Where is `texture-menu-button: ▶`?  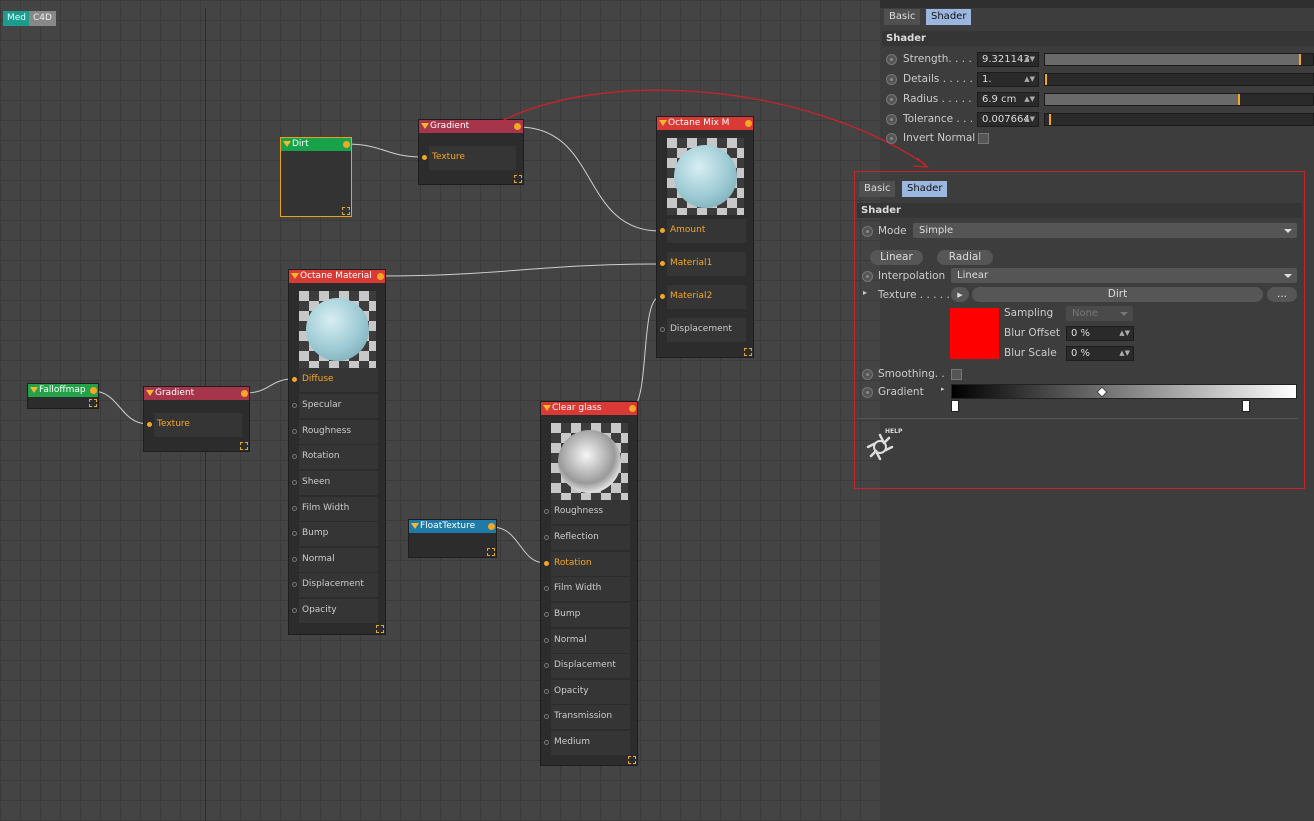 texture-menu-button: ▶ is located at coordinates (960, 294).